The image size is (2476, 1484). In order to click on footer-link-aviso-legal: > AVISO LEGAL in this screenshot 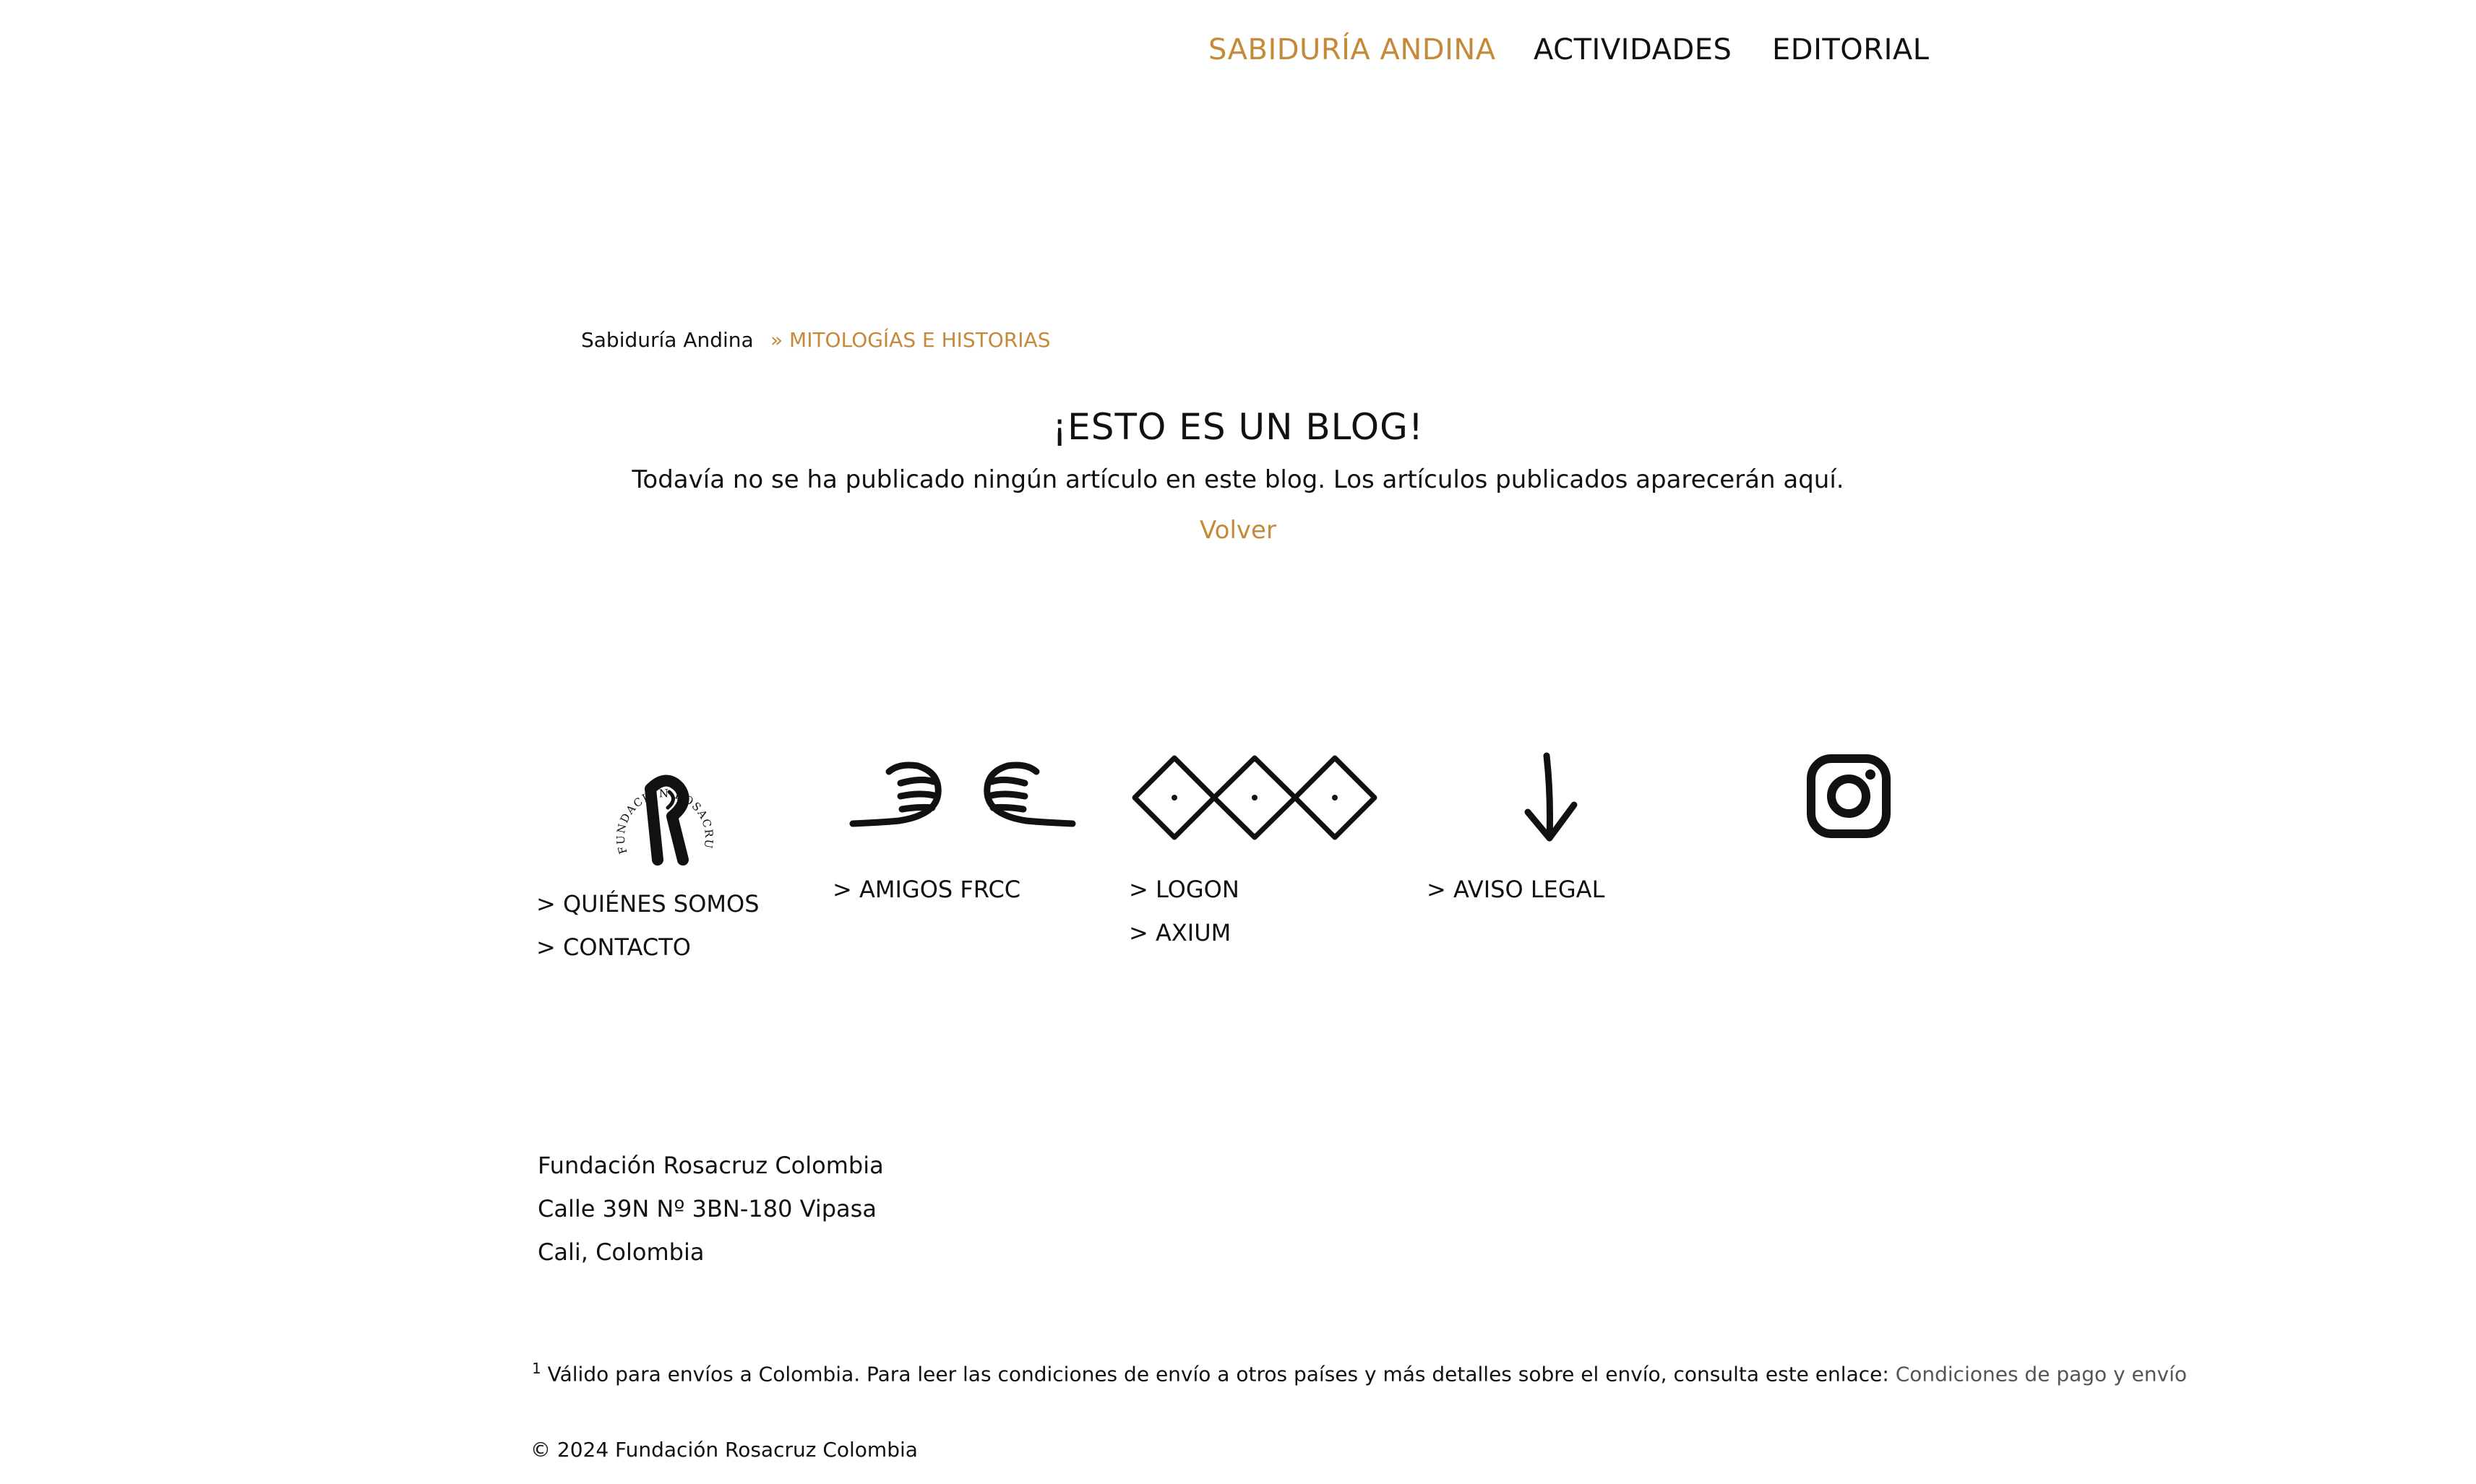, I will do `click(1515, 889)`.